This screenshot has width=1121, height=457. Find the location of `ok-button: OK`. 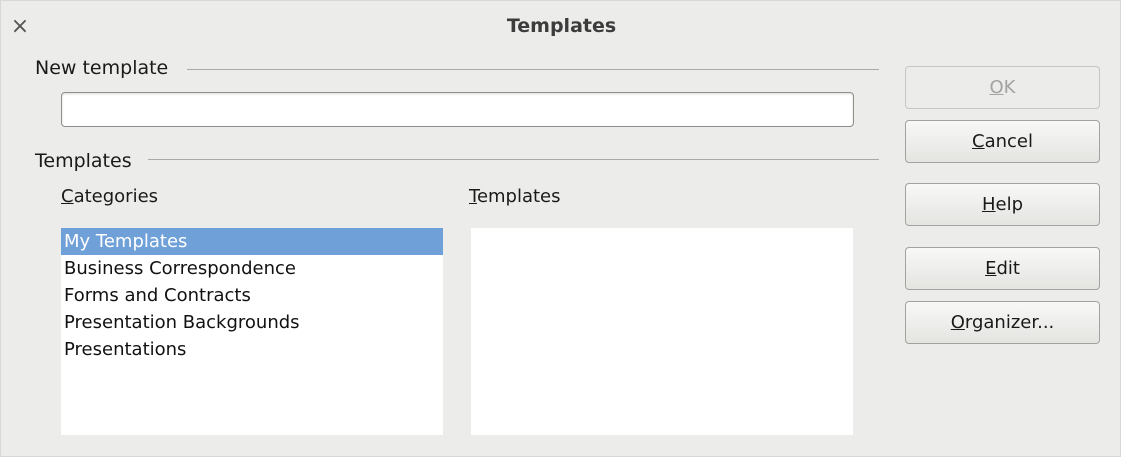

ok-button: OK is located at coordinates (1002, 87).